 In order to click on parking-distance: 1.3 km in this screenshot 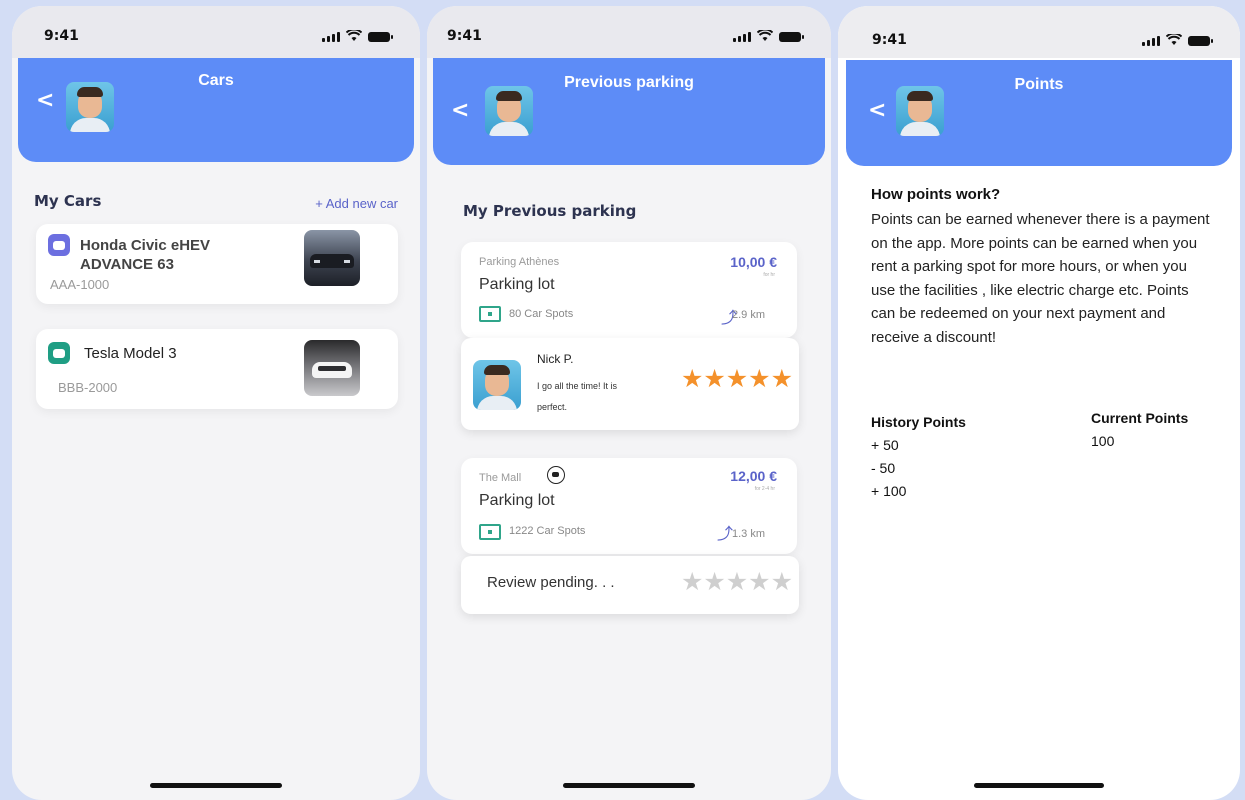, I will do `click(748, 534)`.